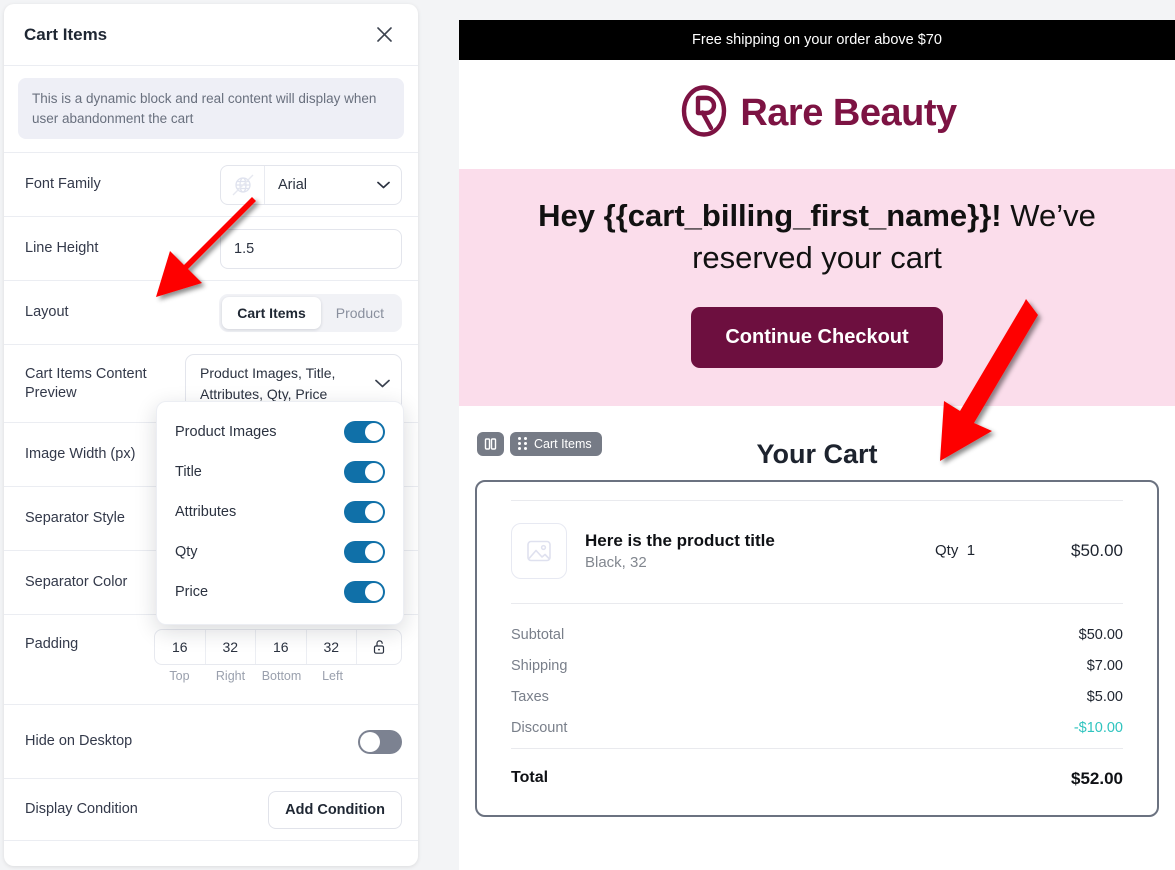 The image size is (1175, 870). I want to click on padding-right-input: 32, so click(231, 647).